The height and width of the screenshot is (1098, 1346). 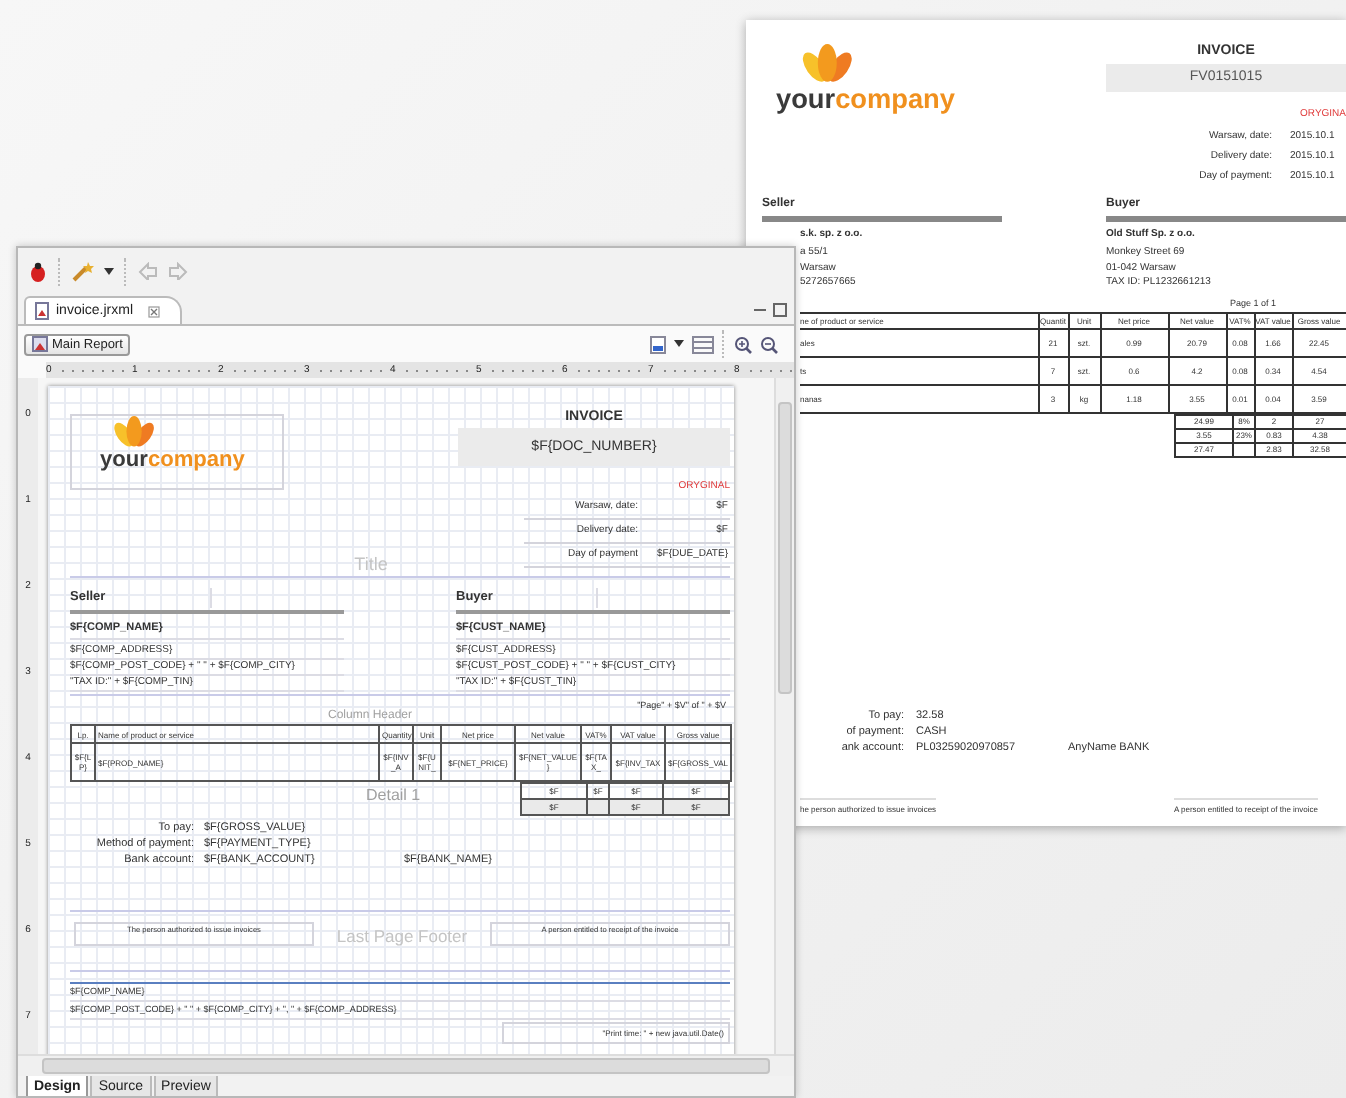 I want to click on horizontal-scrollbar, so click(x=406, y=1065).